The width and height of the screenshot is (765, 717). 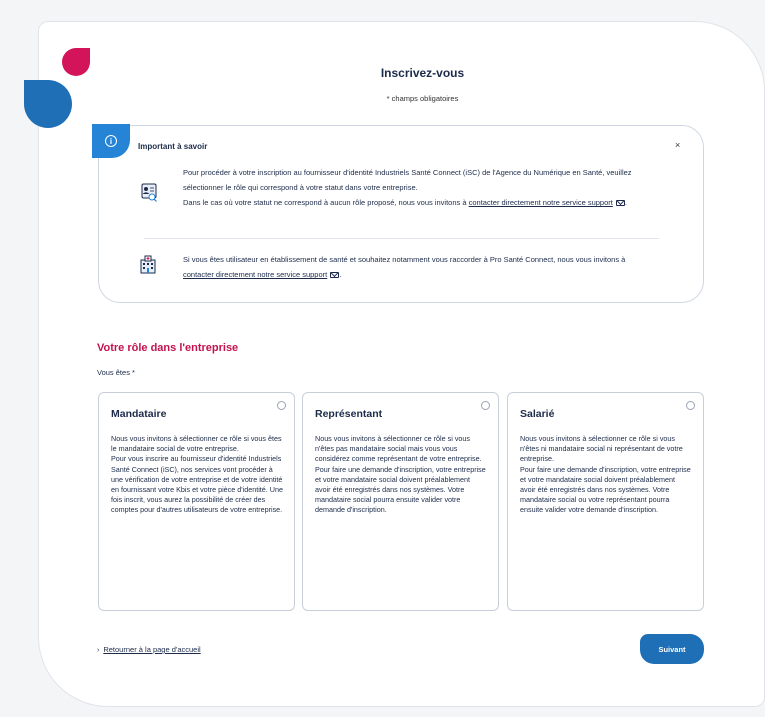 I want to click on user-id-card-icon, so click(x=149, y=192).